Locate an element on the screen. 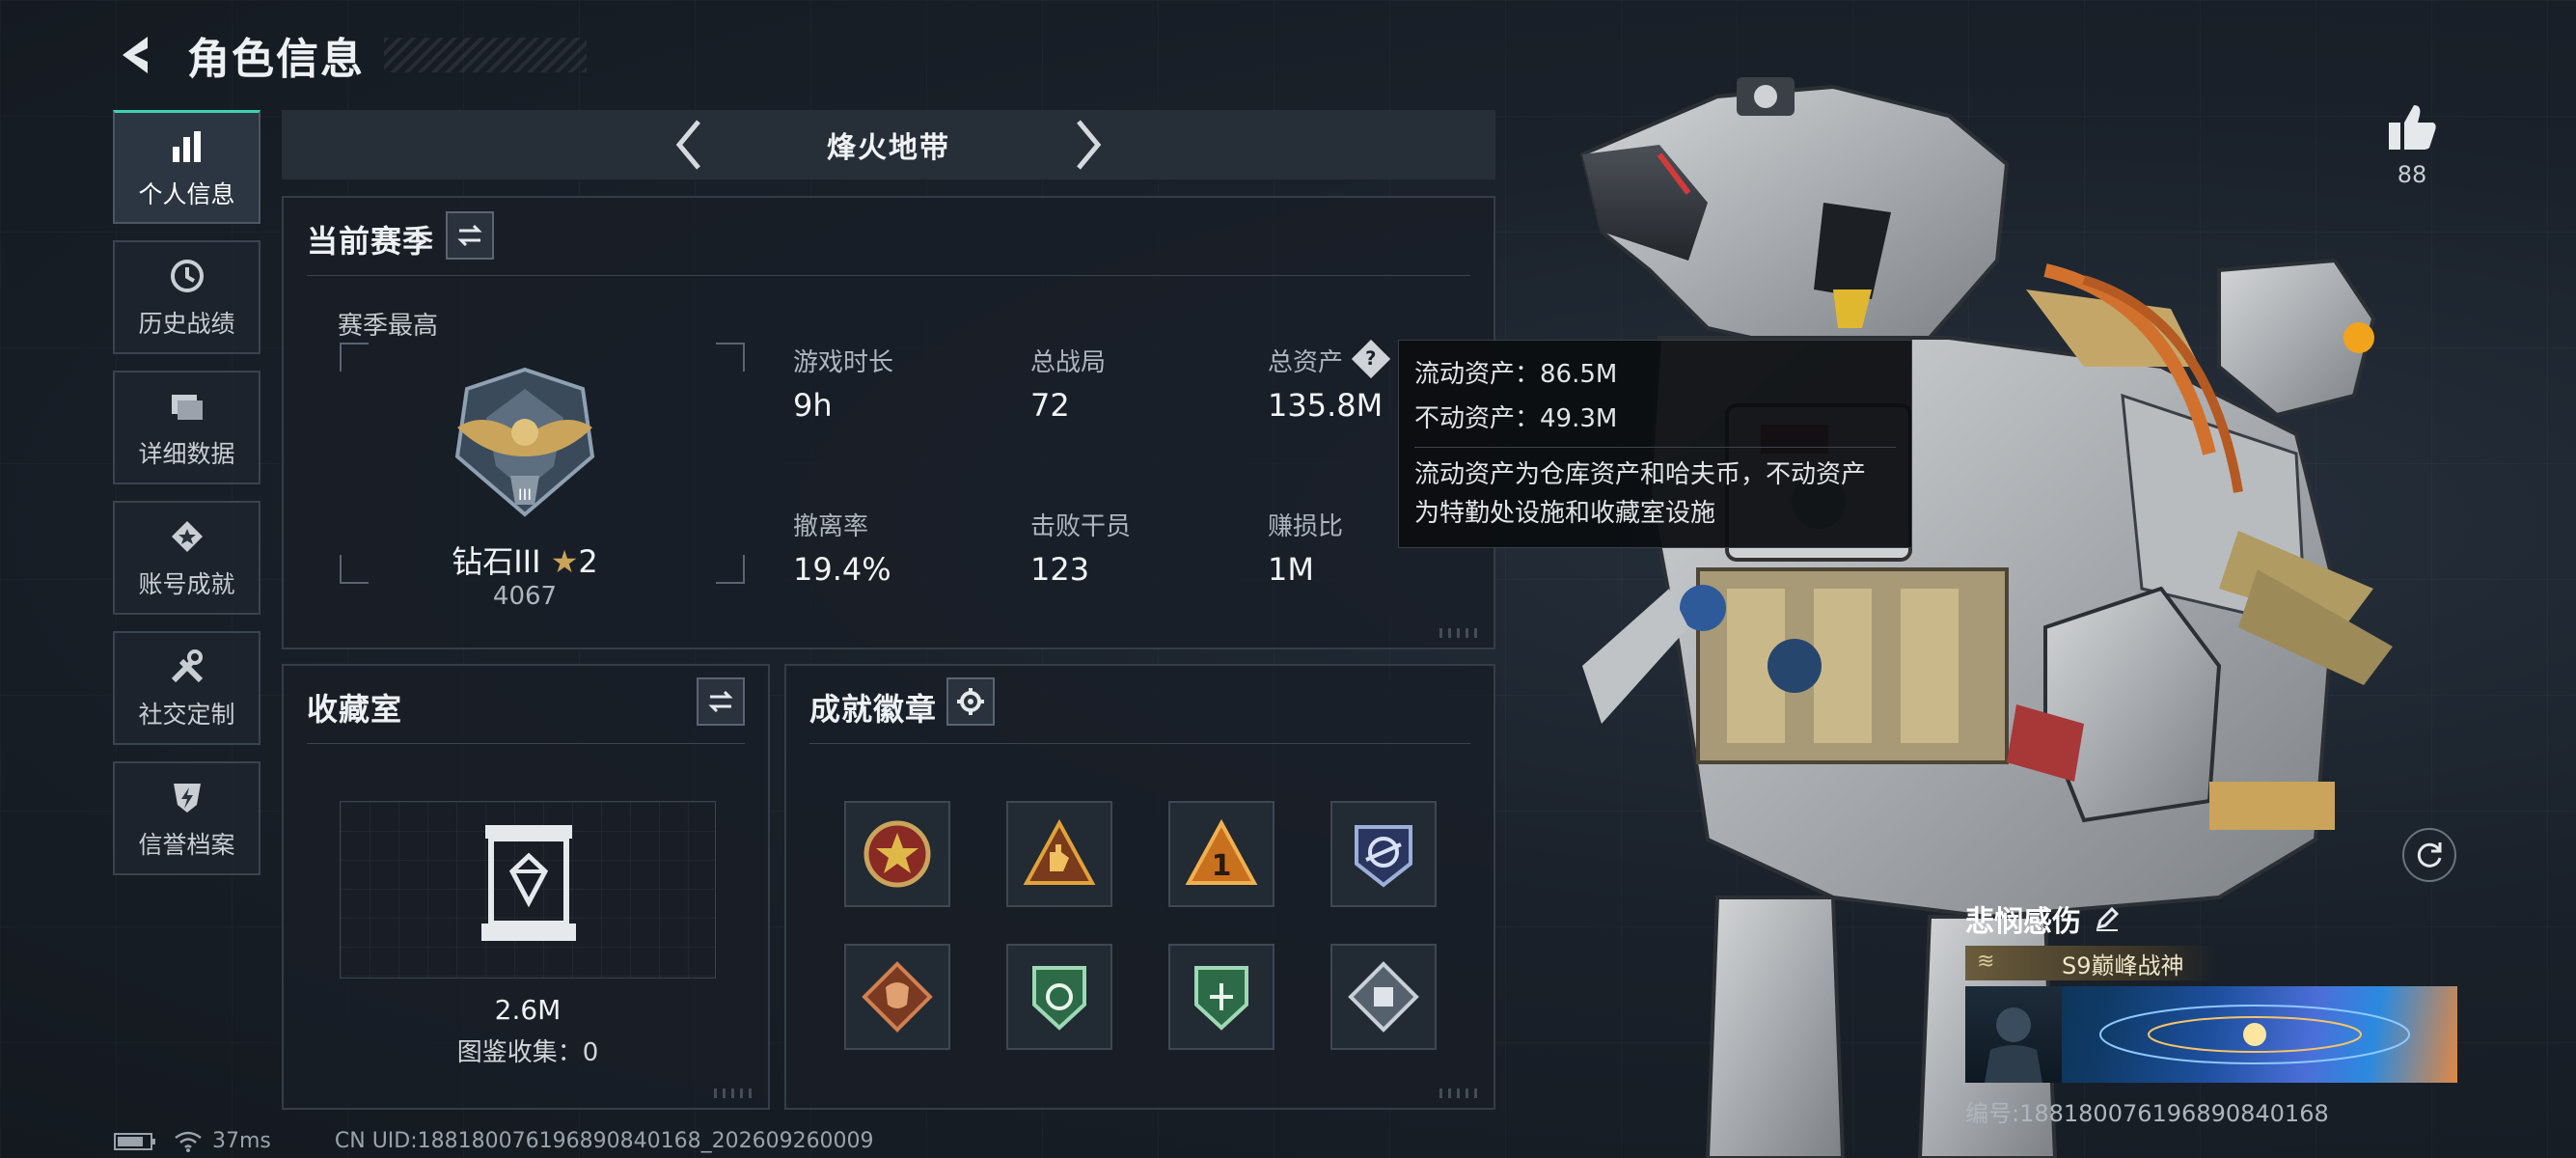 The width and height of the screenshot is (2576, 1158). history-clock-icon is located at coordinates (187, 276).